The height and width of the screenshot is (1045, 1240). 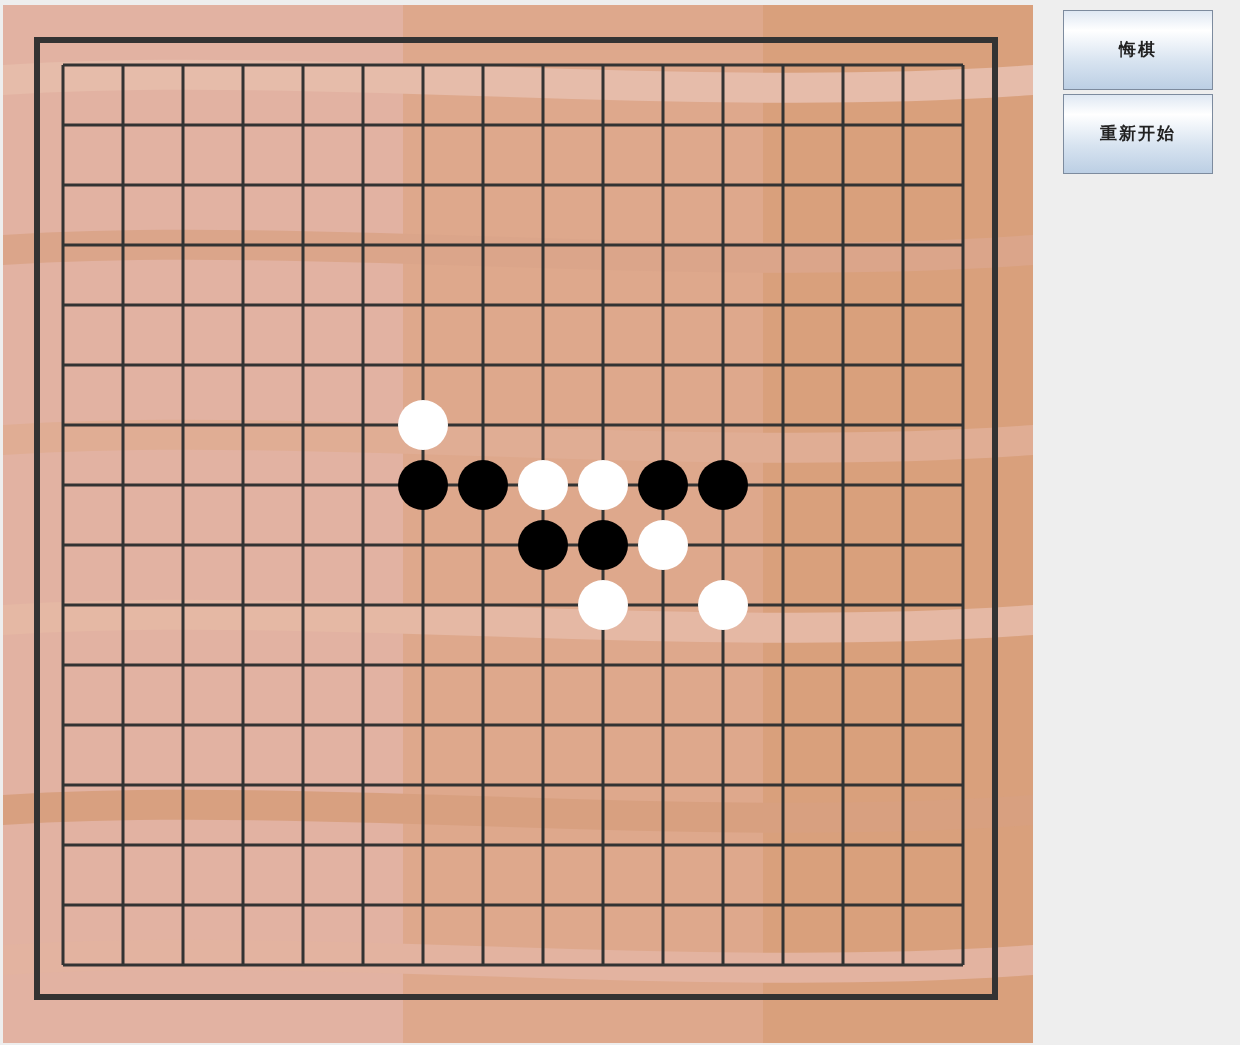 I want to click on game-button: 悔棋, so click(x=1138, y=50).